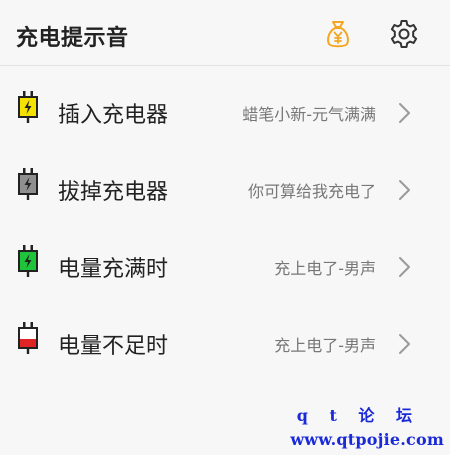  I want to click on plug-in-icon, so click(28, 107).